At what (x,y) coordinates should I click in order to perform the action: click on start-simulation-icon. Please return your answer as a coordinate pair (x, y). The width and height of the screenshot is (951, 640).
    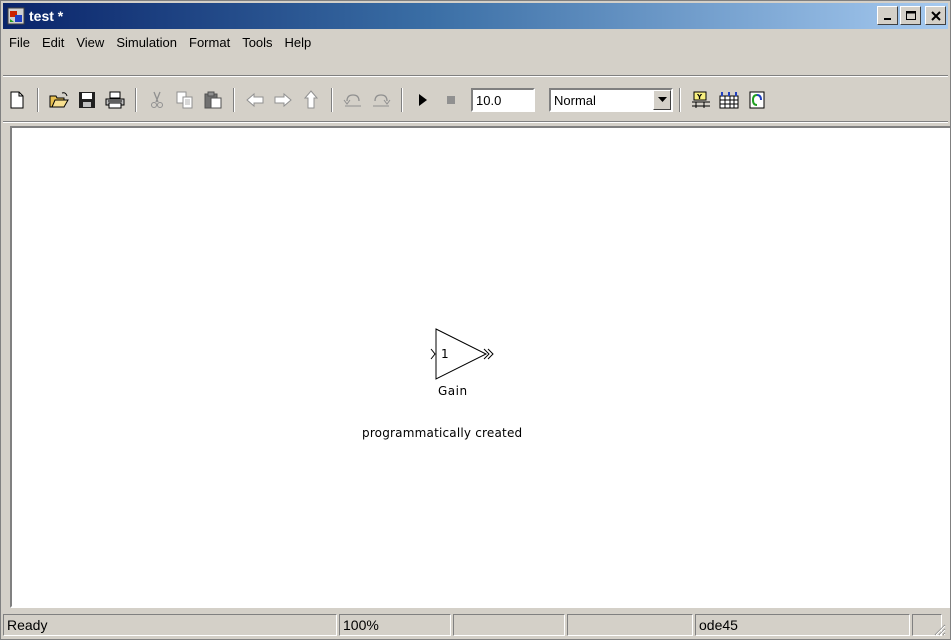
    Looking at the image, I should click on (423, 100).